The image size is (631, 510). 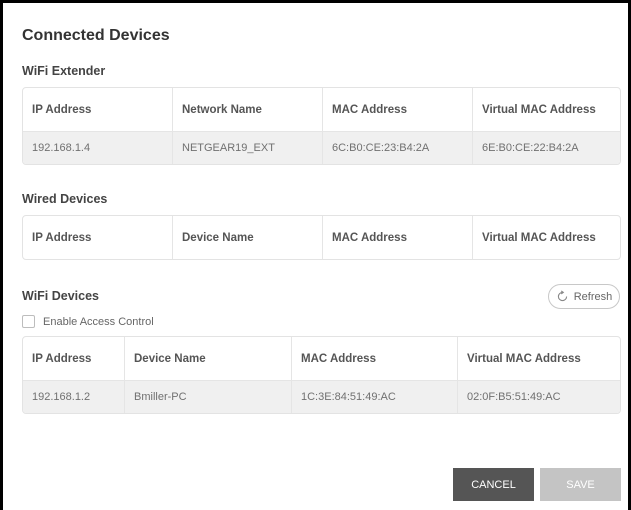 I want to click on cell-virtual-mac-address: 02:0F:B5:51:49:AC, so click(x=538, y=397).